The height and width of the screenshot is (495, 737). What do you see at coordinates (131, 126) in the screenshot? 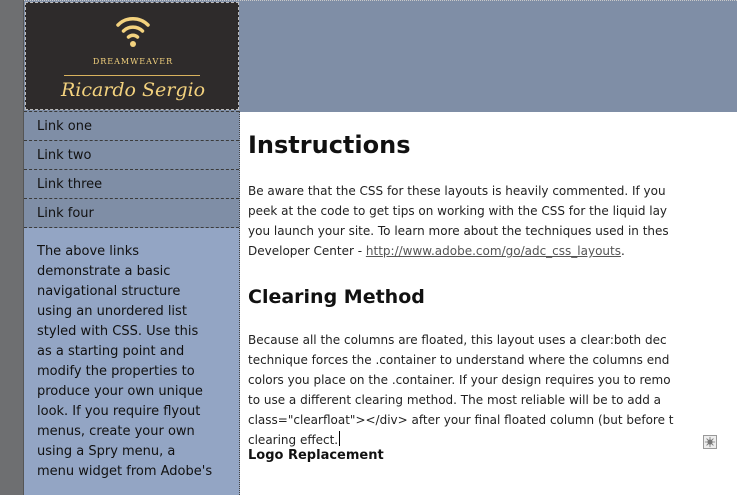
I see `sidebar-item-link-one: Link one` at bounding box center [131, 126].